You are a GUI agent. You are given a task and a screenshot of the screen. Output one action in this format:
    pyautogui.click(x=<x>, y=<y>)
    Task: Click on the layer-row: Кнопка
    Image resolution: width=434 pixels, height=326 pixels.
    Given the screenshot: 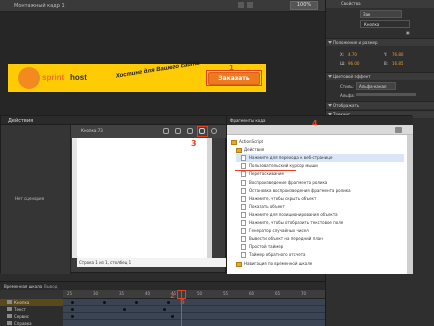 What is the action you would take?
    pyautogui.click(x=31, y=302)
    